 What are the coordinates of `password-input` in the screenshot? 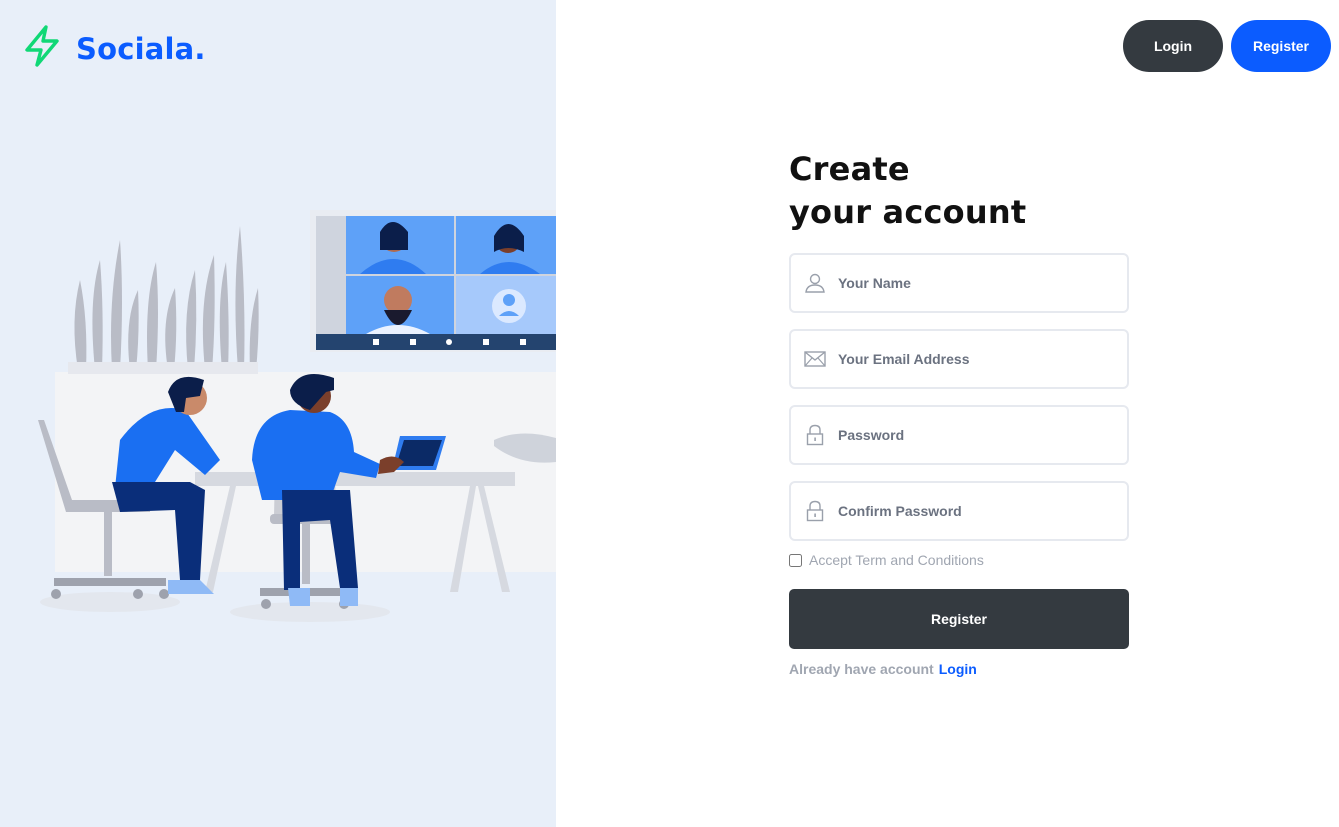 It's located at (973, 435).